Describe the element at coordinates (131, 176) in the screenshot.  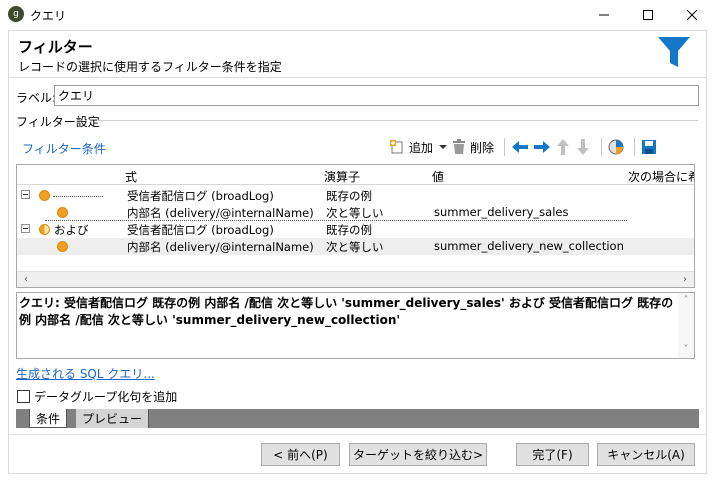
I see `column-header-expression: 式` at that location.